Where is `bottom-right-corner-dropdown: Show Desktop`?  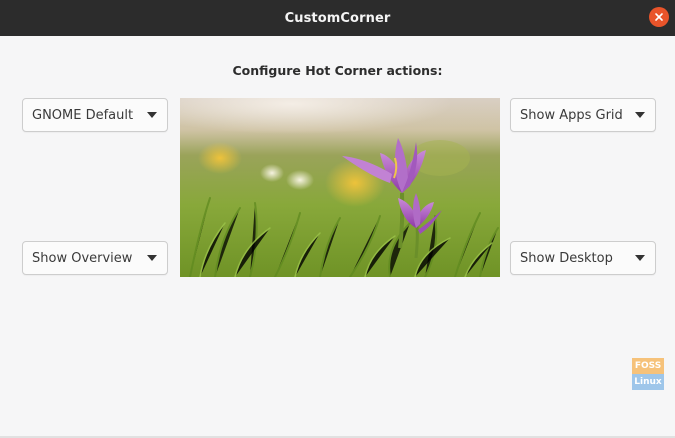 bottom-right-corner-dropdown: Show Desktop is located at coordinates (583, 258).